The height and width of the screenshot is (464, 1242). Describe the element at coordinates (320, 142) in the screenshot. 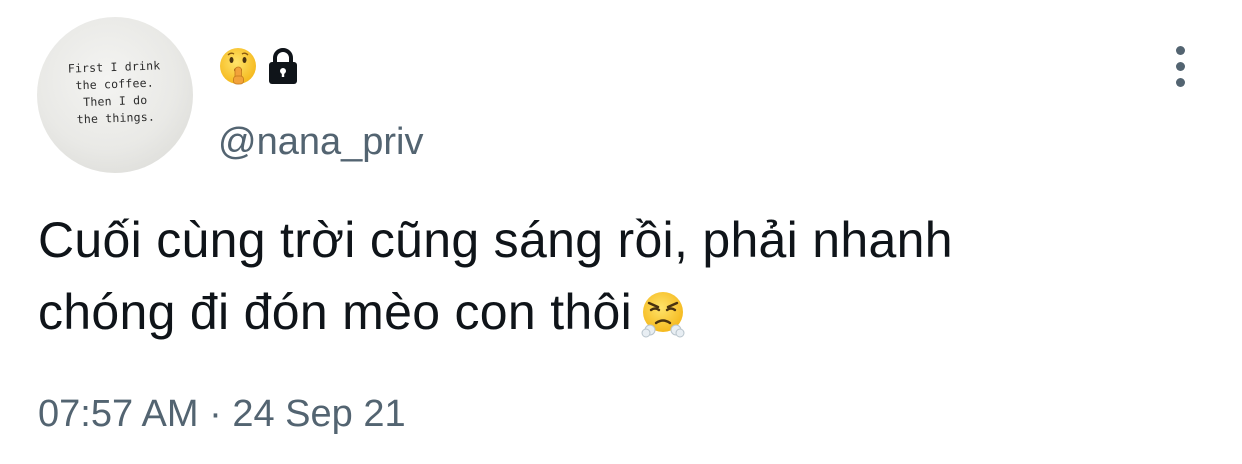

I see `user-handle: @nana_priv` at that location.